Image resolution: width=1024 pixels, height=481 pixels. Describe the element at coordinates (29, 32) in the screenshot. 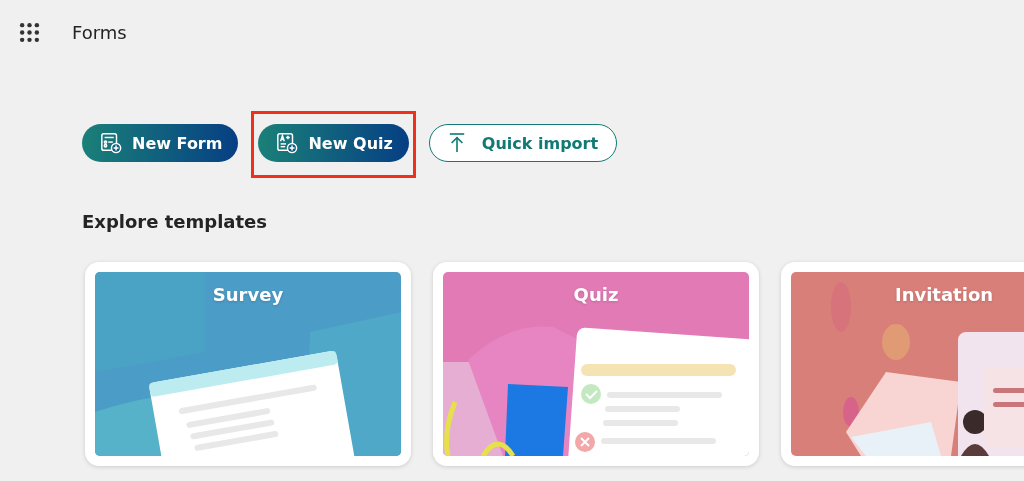

I see `app-launcher-icon` at that location.